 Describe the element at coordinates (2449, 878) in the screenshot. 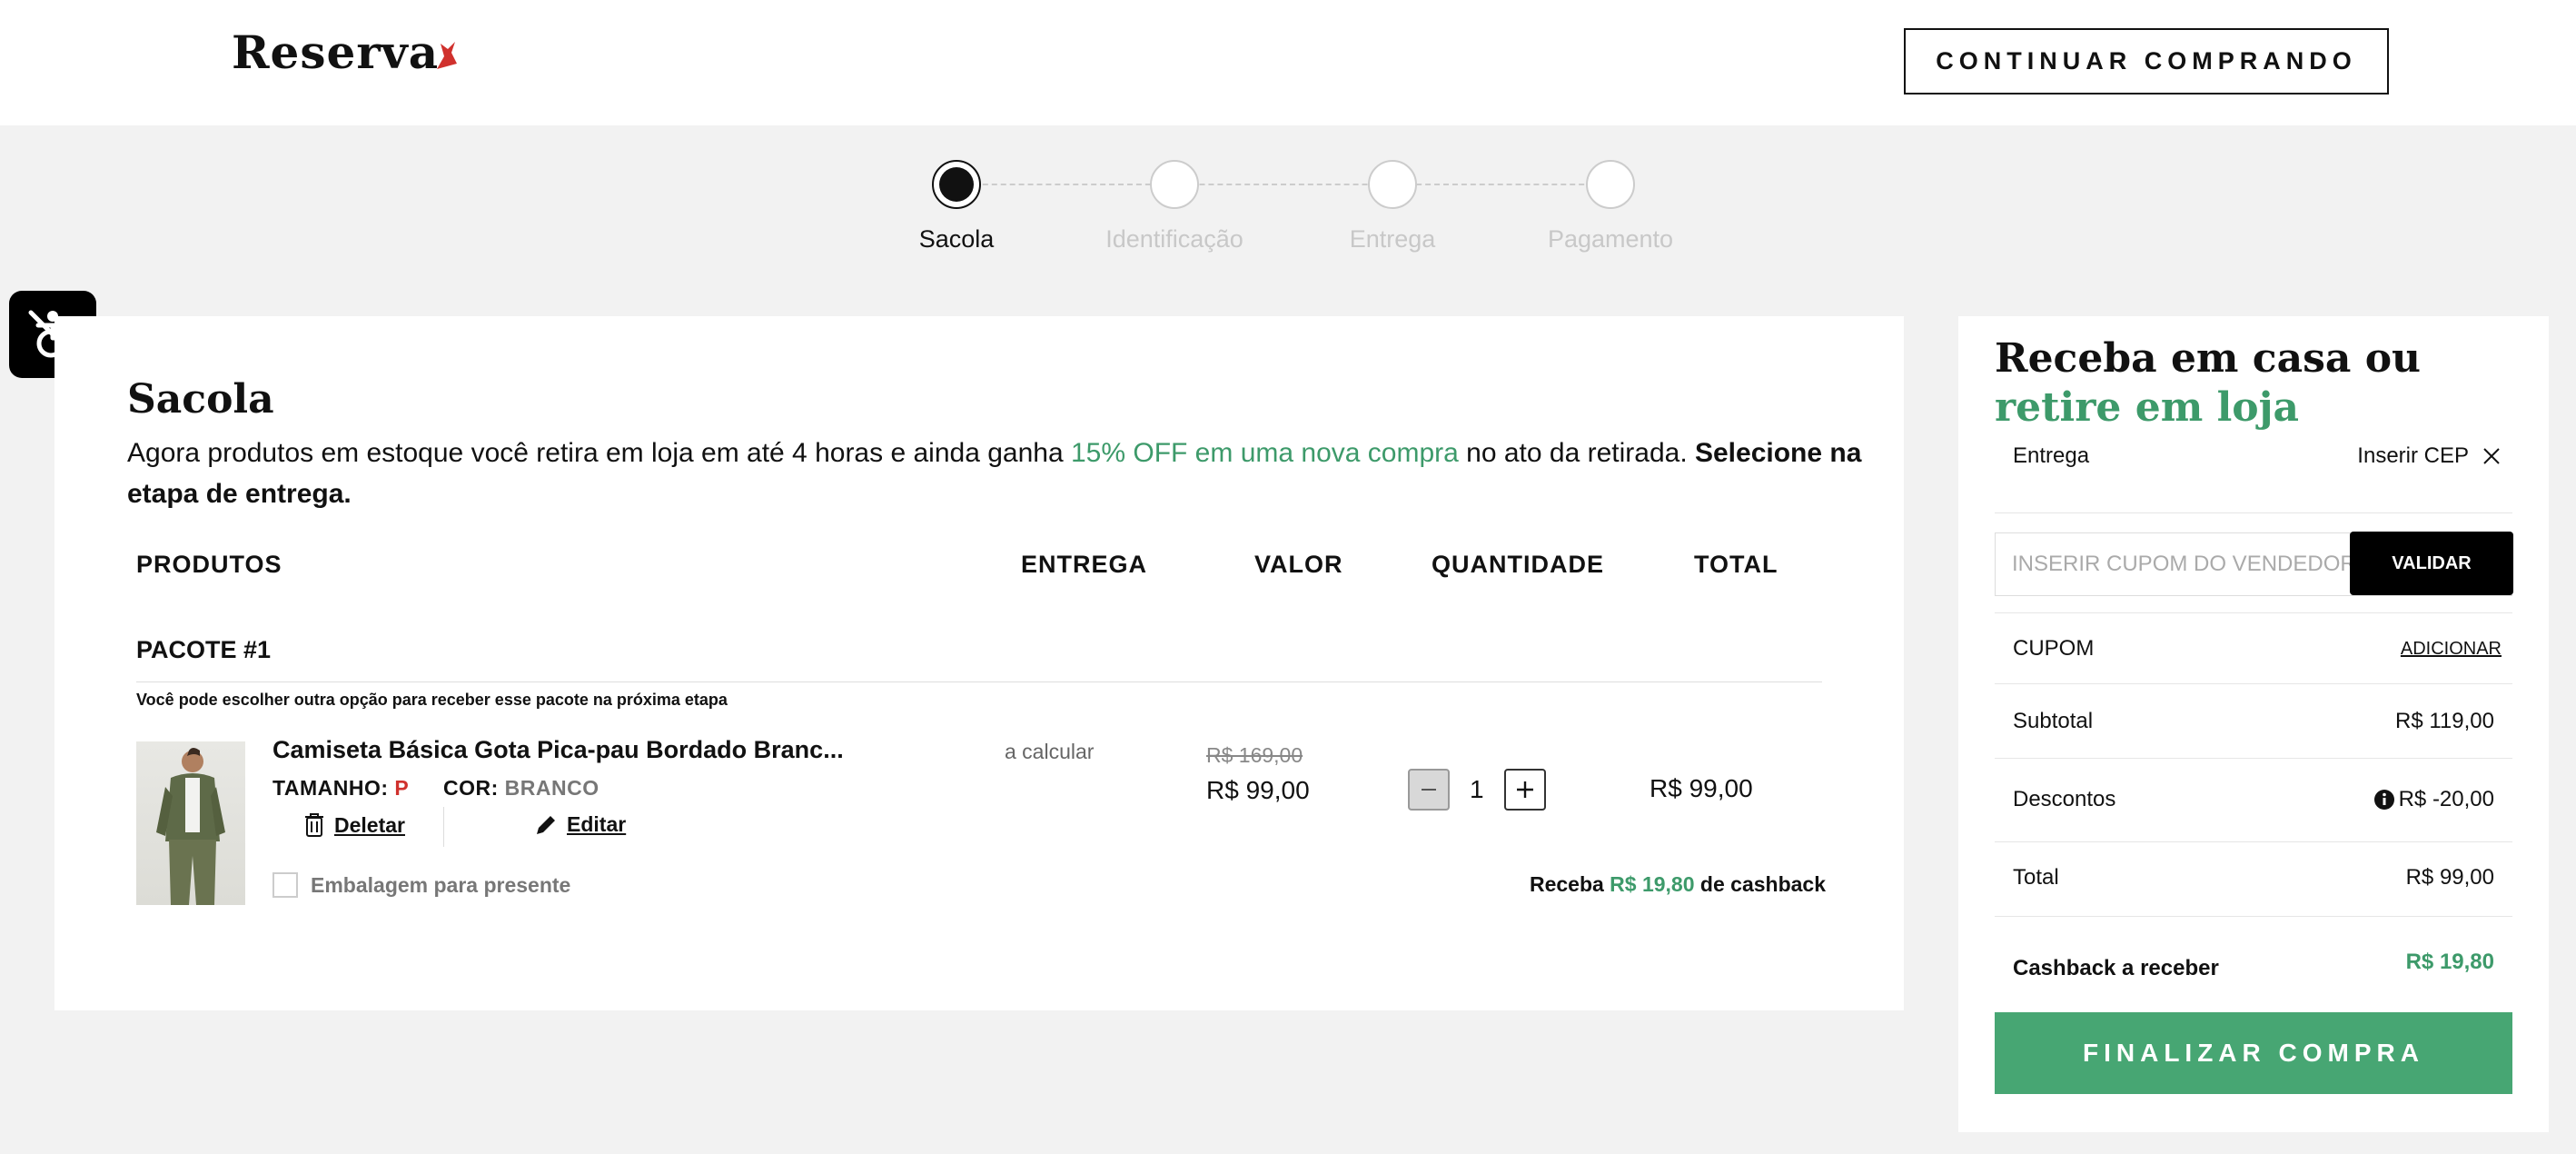

I see `total-value: R$ 99,00` at that location.